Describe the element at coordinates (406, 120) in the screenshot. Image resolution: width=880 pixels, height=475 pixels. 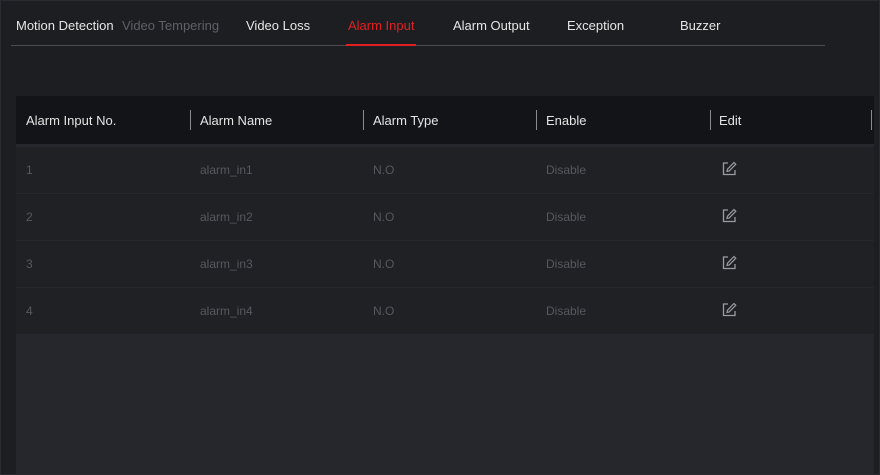
I see `column-header-alarm-type: Alarm Type` at that location.